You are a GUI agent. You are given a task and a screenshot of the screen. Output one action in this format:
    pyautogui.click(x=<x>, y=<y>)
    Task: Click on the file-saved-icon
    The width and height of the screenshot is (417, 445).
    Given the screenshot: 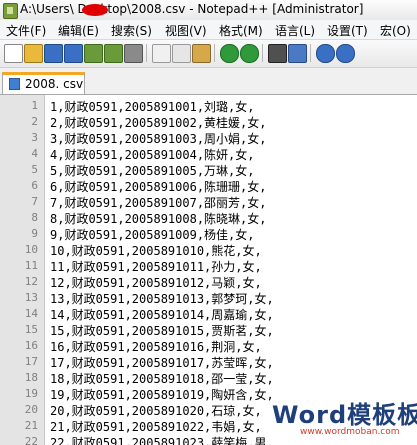 What is the action you would take?
    pyautogui.click(x=14, y=84)
    